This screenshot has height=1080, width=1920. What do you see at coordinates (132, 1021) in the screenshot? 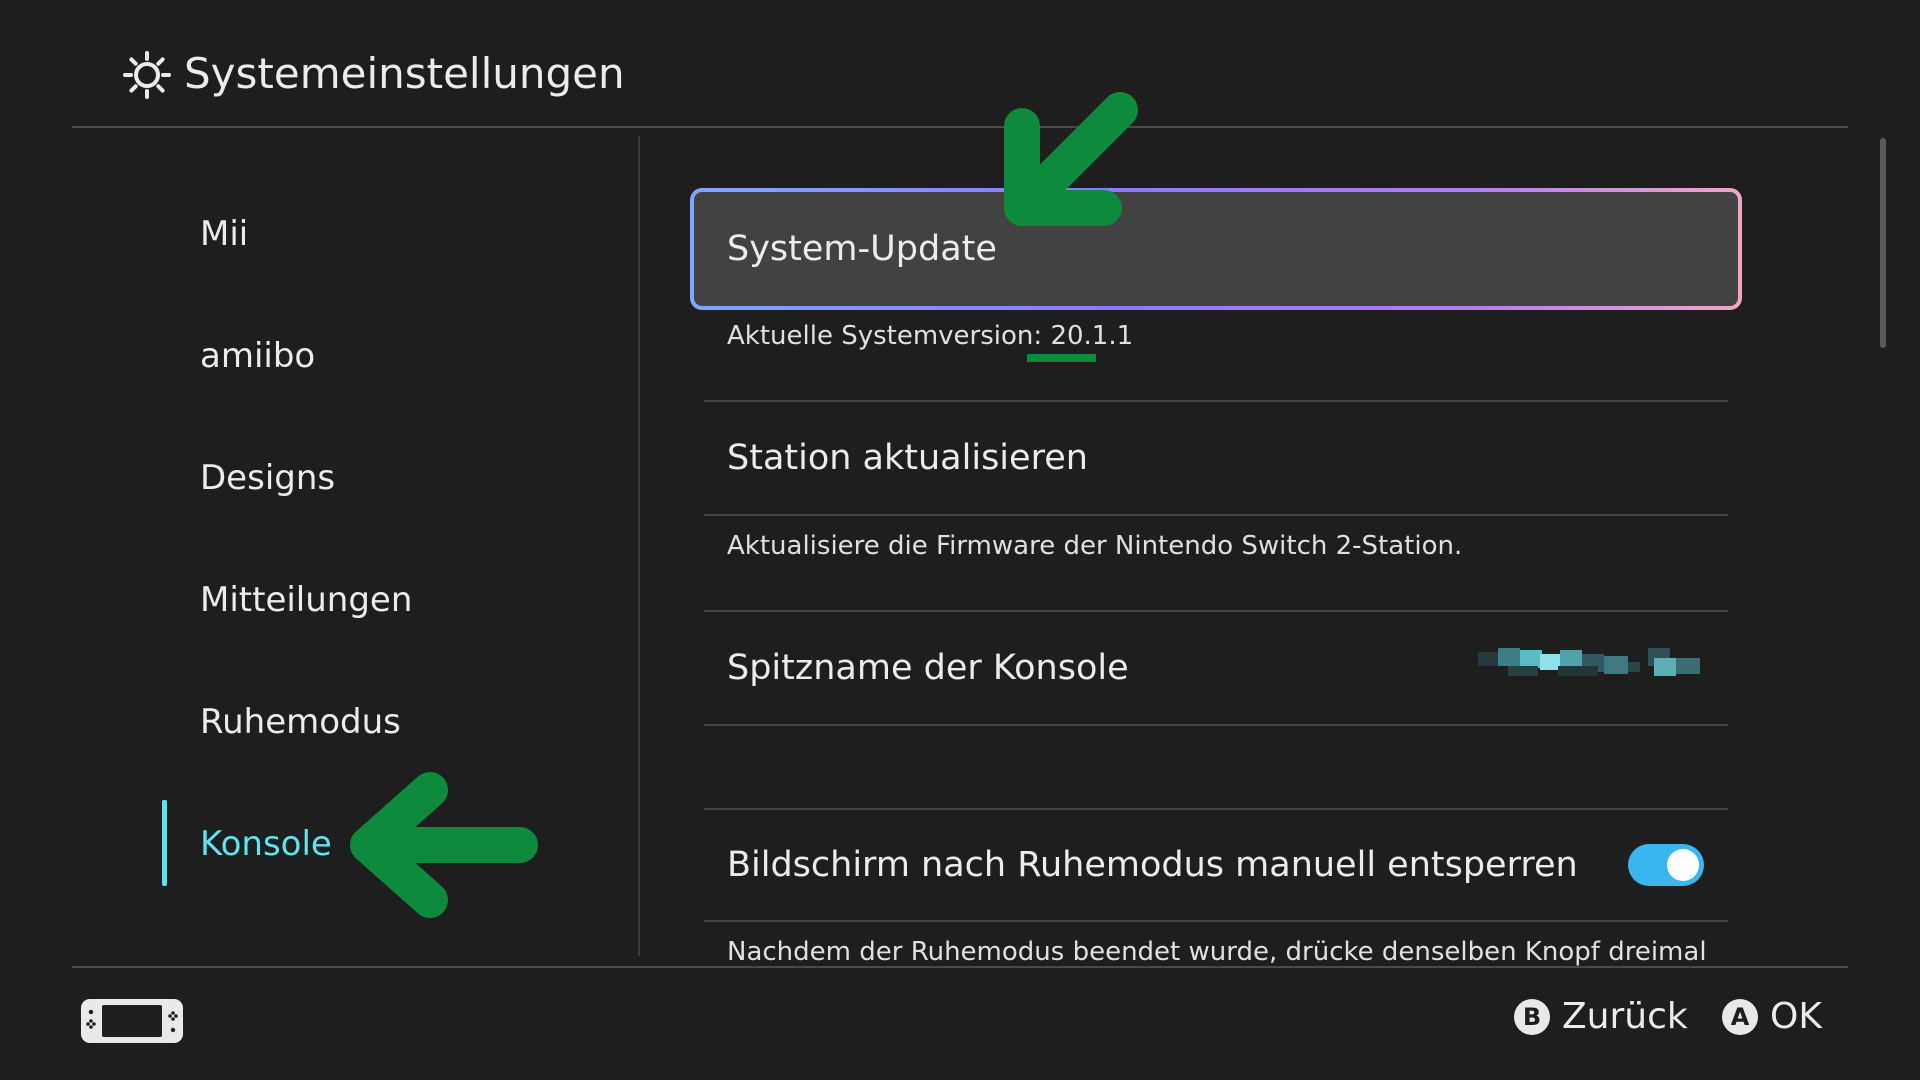
I see `console-icon` at bounding box center [132, 1021].